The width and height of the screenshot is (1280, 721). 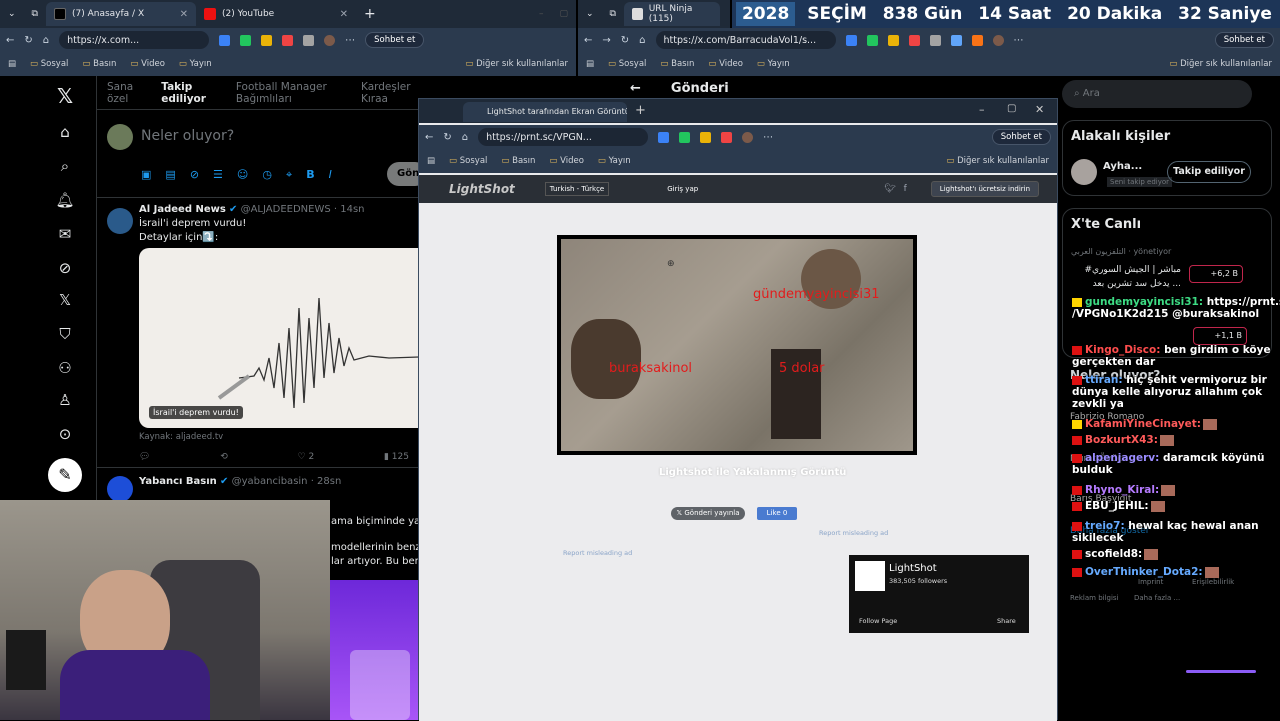 What do you see at coordinates (889, 189) in the screenshot?
I see `twitter-icon: 🐦︎` at bounding box center [889, 189].